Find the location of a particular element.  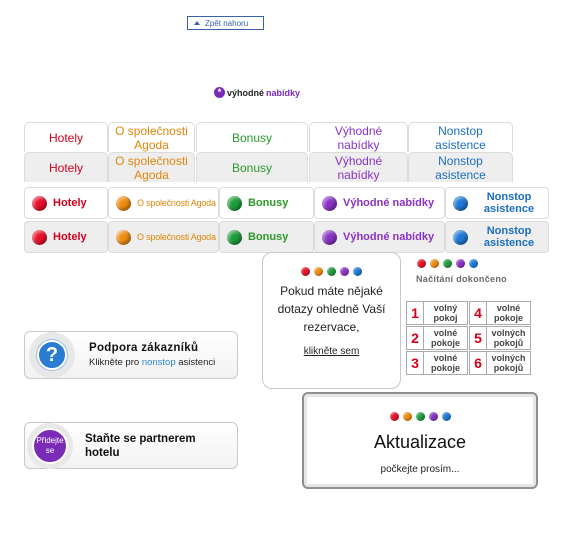

arrow-up-icon is located at coordinates (197, 23).